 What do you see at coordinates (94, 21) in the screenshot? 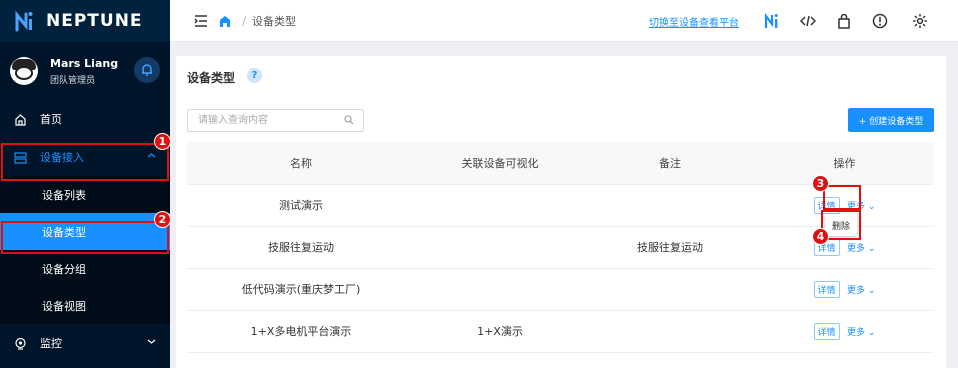
I see `app-name: NEPTUNE` at bounding box center [94, 21].